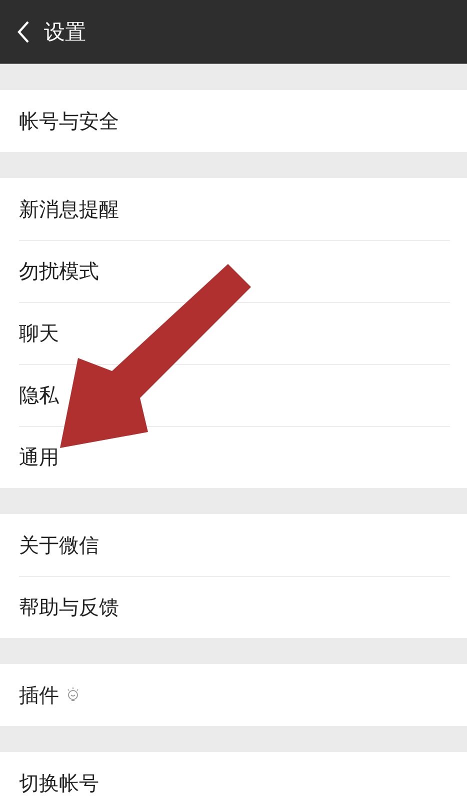 Image resolution: width=467 pixels, height=800 pixels. Describe the element at coordinates (59, 545) in the screenshot. I see `menu-item: 关于微信` at that location.